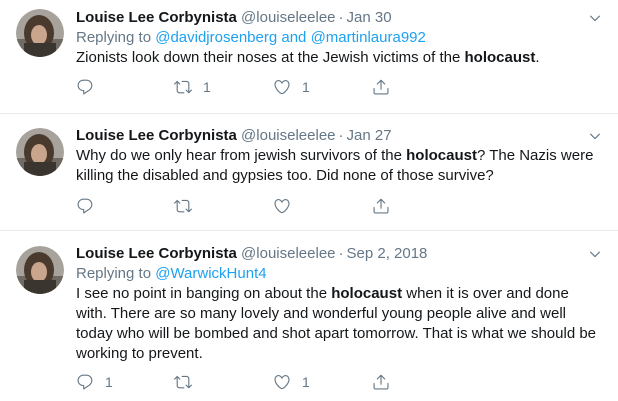 The height and width of the screenshot is (401, 618). Describe the element at coordinates (210, 273) in the screenshot. I see `mention-link: @WarwickHunt4` at that location.